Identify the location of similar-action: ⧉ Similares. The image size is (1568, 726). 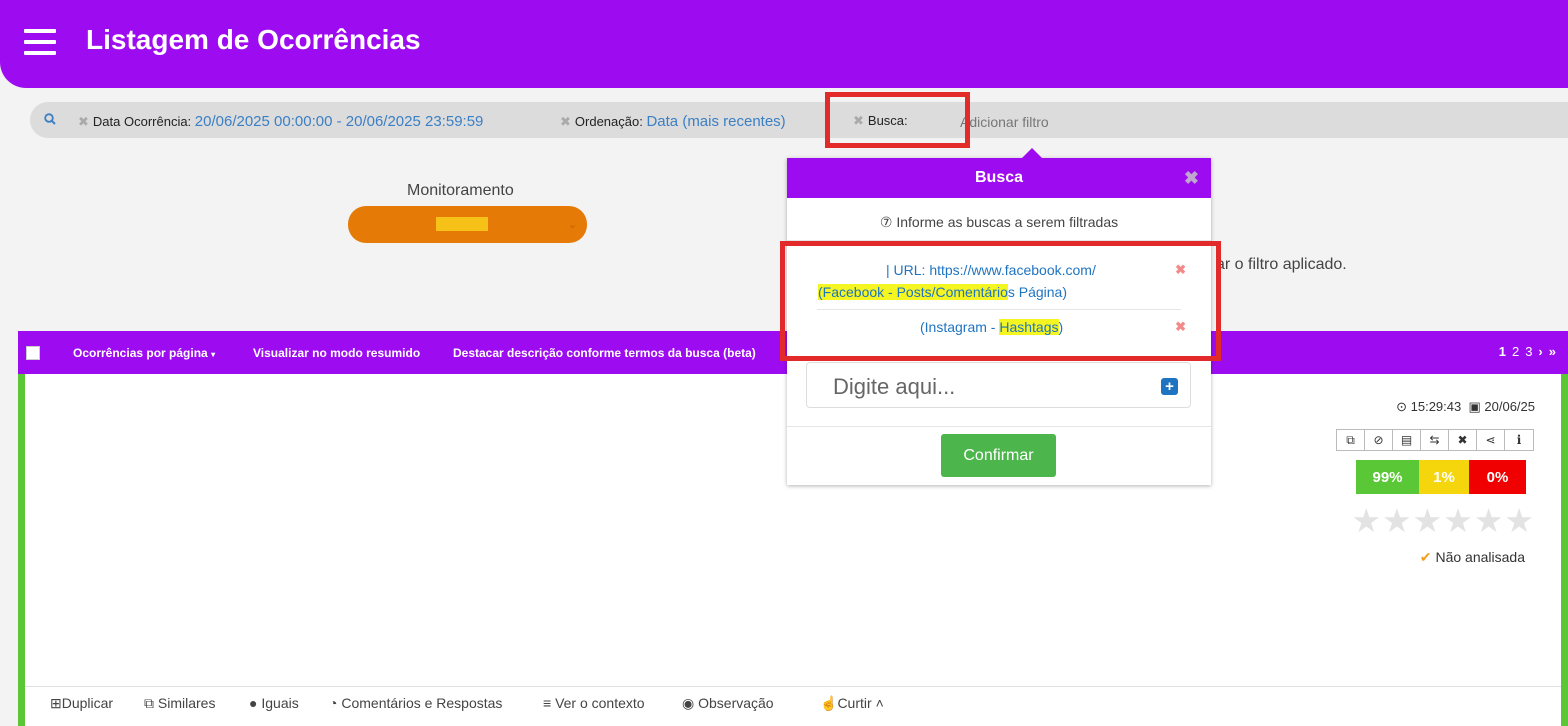
(179, 703).